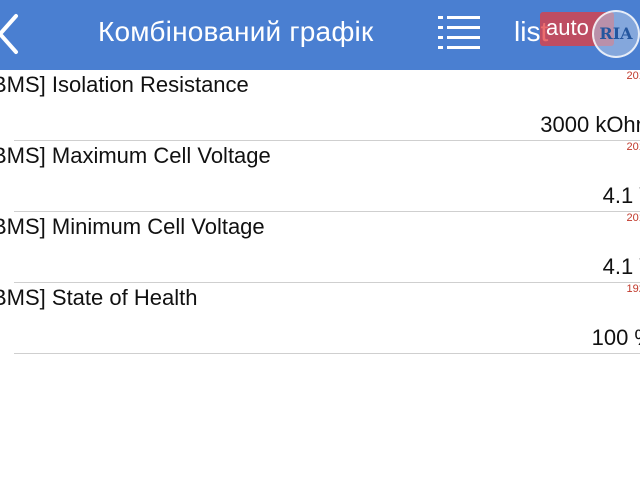 The width and height of the screenshot is (640, 480). Describe the element at coordinates (590, 124) in the screenshot. I see `parameter-value: 3000 kOhm` at that location.